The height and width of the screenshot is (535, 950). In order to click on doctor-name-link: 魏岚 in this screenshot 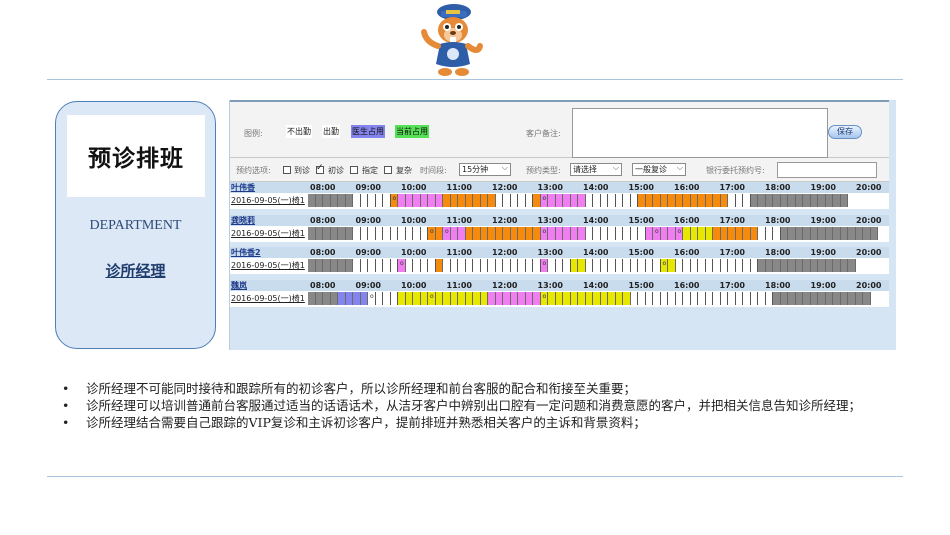, I will do `click(239, 285)`.